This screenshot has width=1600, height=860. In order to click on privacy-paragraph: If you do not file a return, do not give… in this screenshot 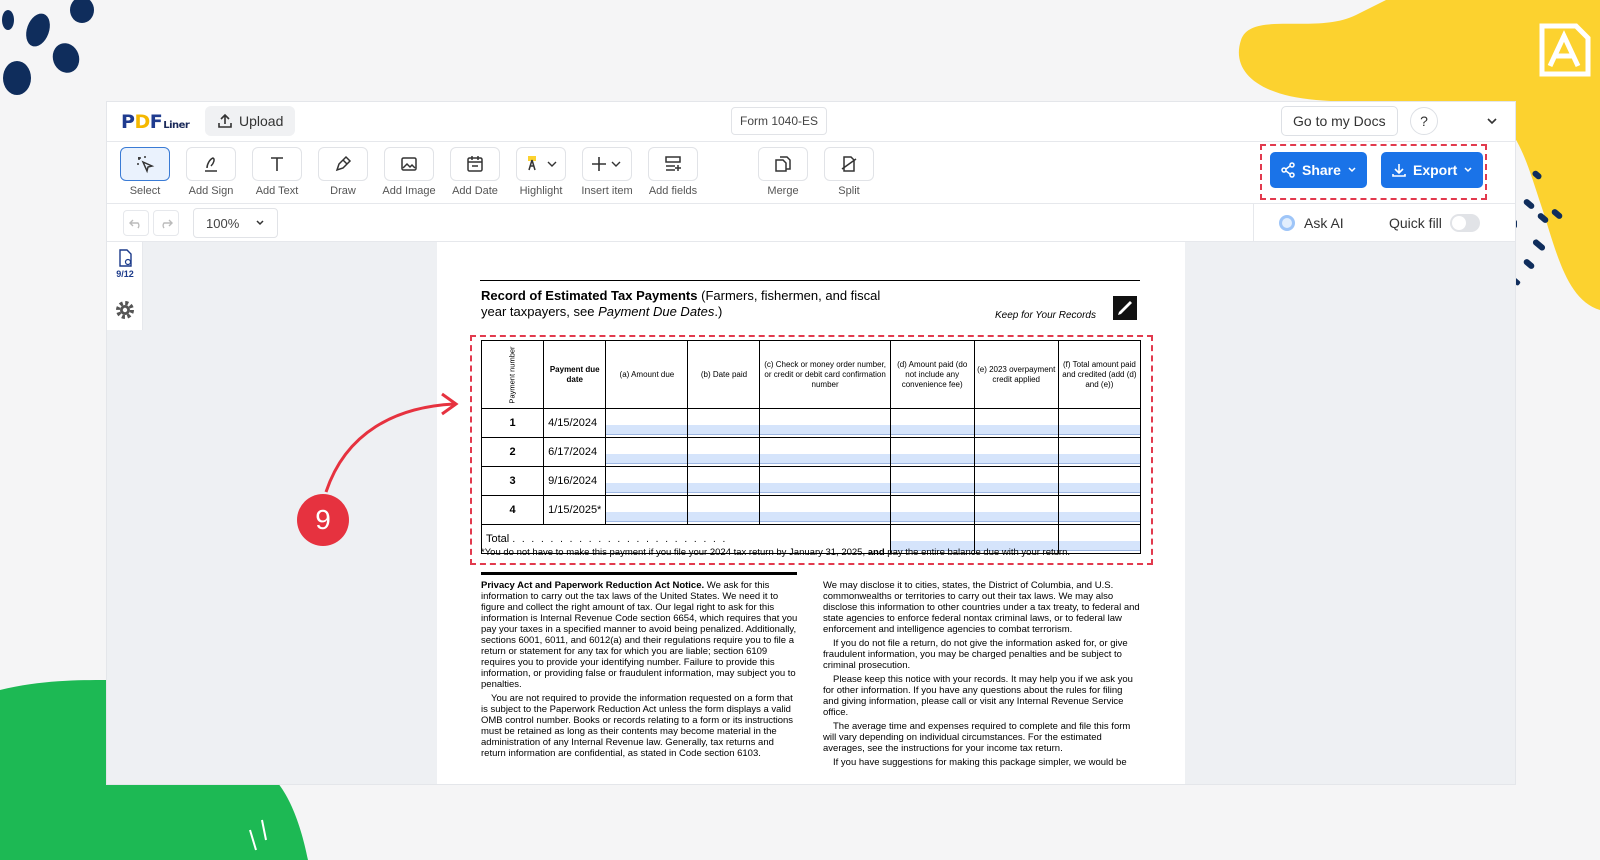, I will do `click(975, 654)`.